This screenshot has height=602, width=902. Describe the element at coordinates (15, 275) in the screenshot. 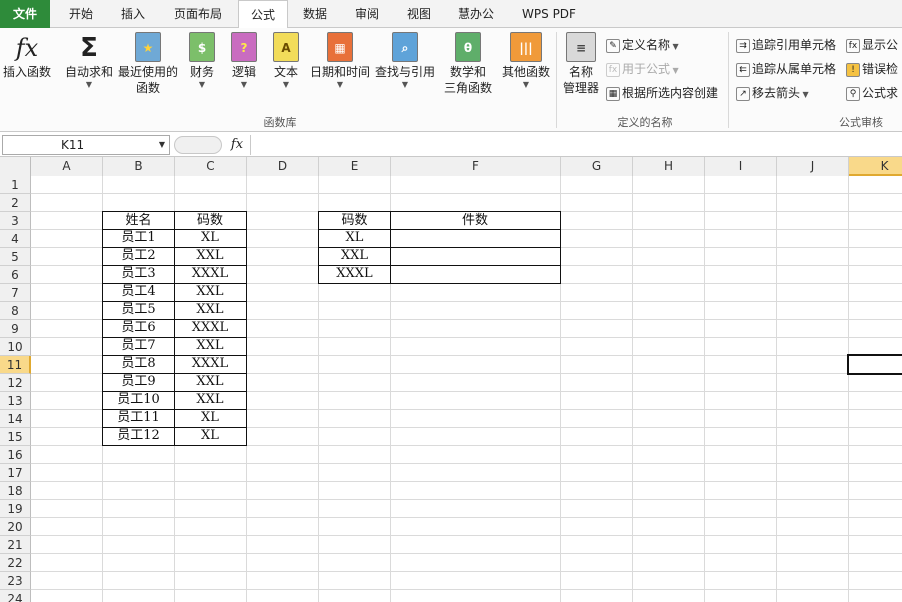

I see `row-header-6: 6` at that location.